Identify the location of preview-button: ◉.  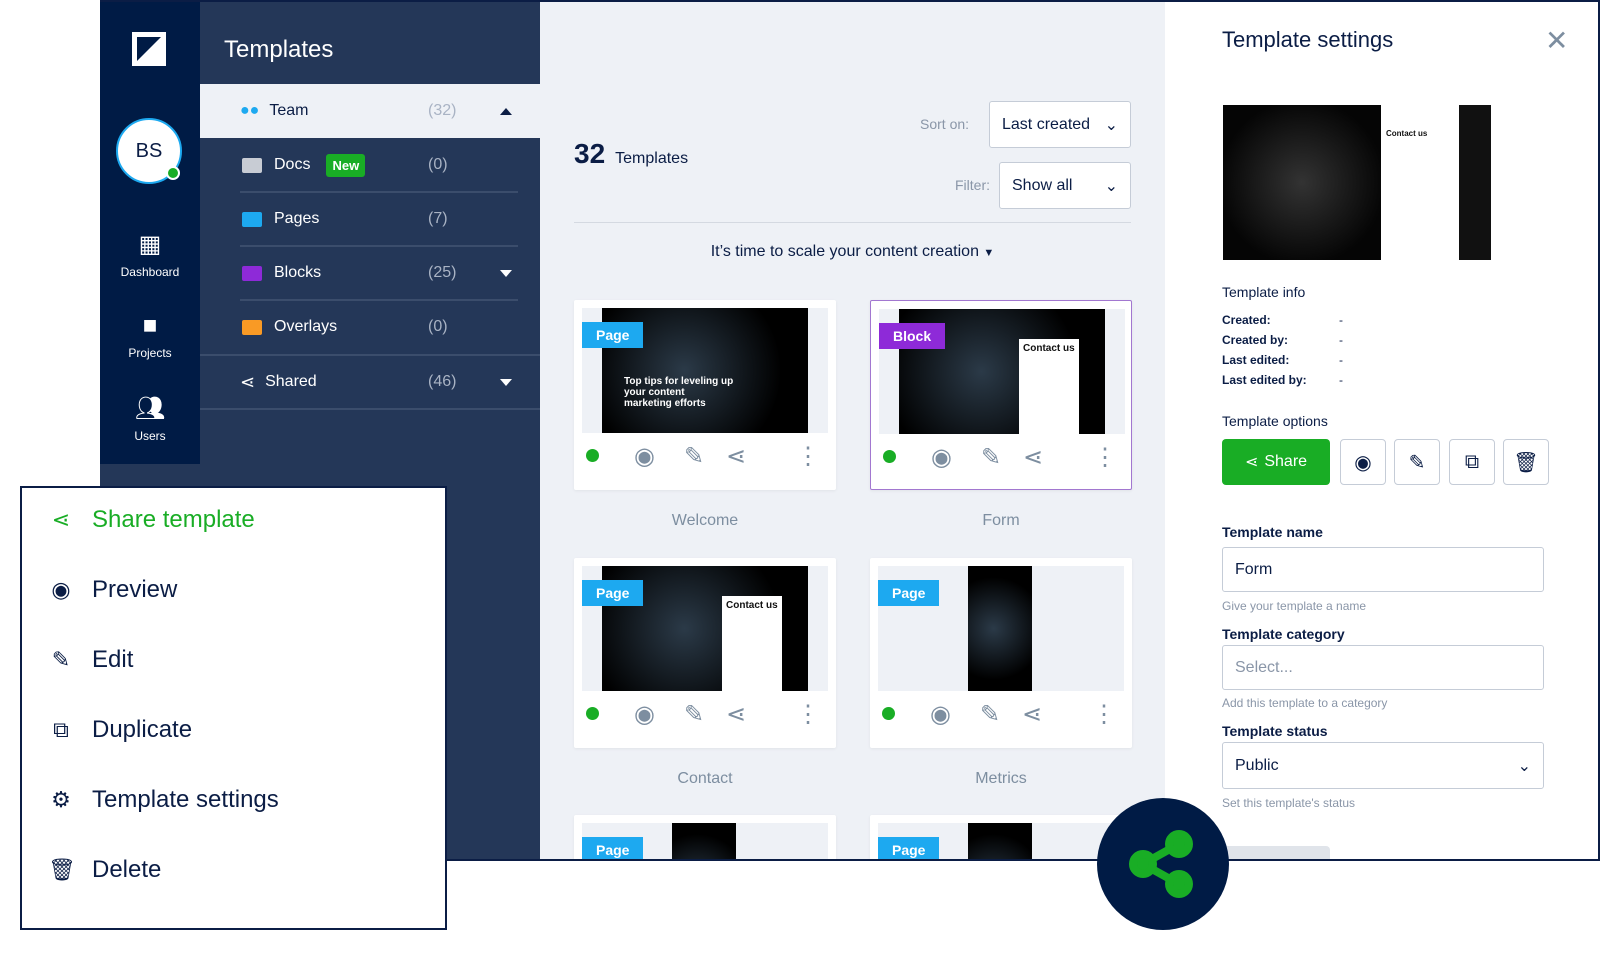
(1363, 462).